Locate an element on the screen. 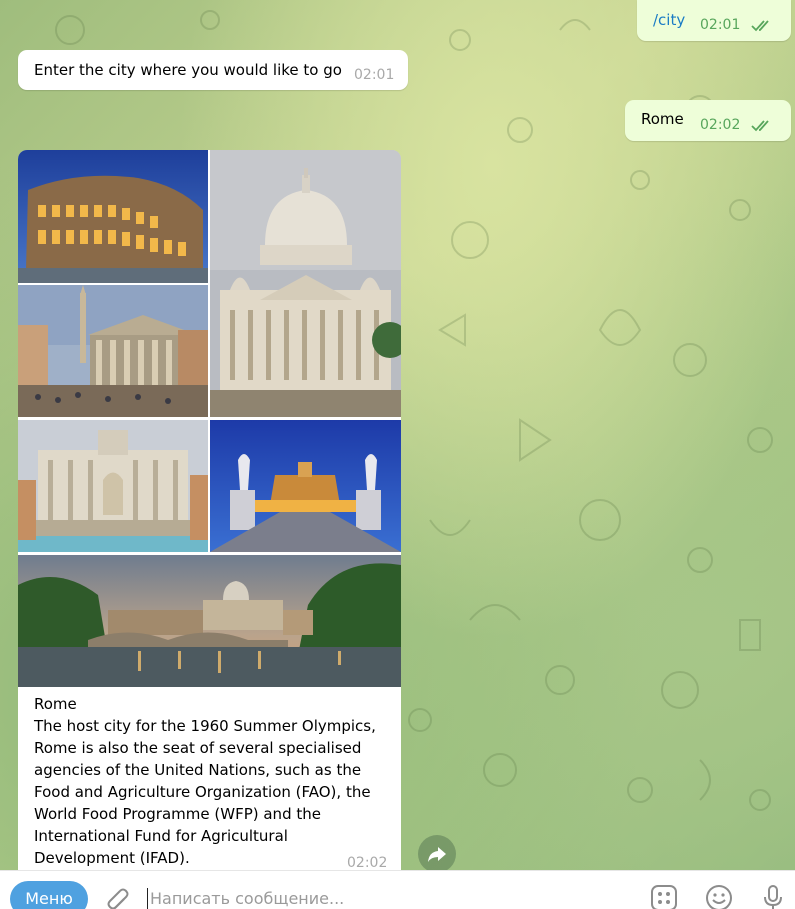  photo-pantheon is located at coordinates (113, 351).